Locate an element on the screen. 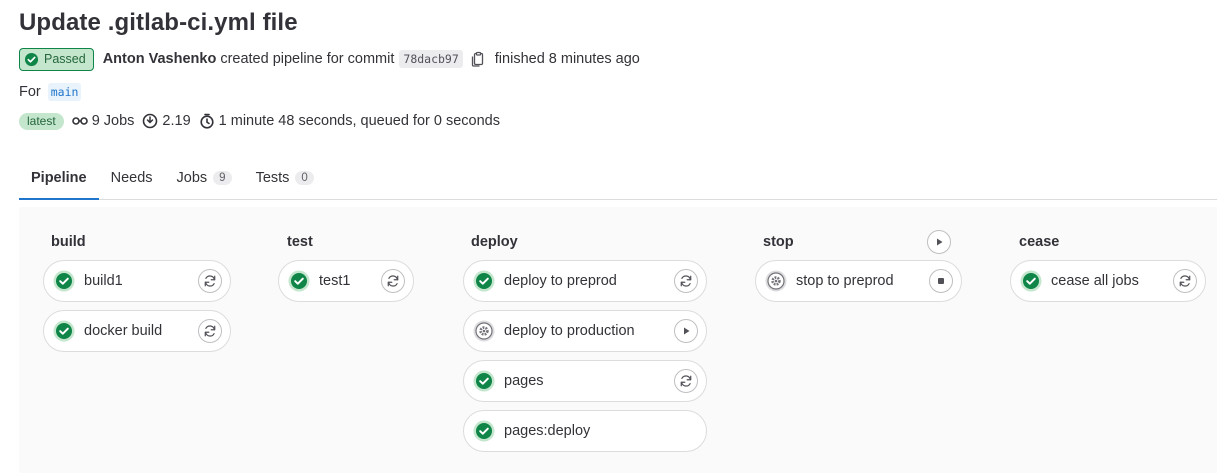  stage-title-cease: cease is located at coordinates (1039, 242).